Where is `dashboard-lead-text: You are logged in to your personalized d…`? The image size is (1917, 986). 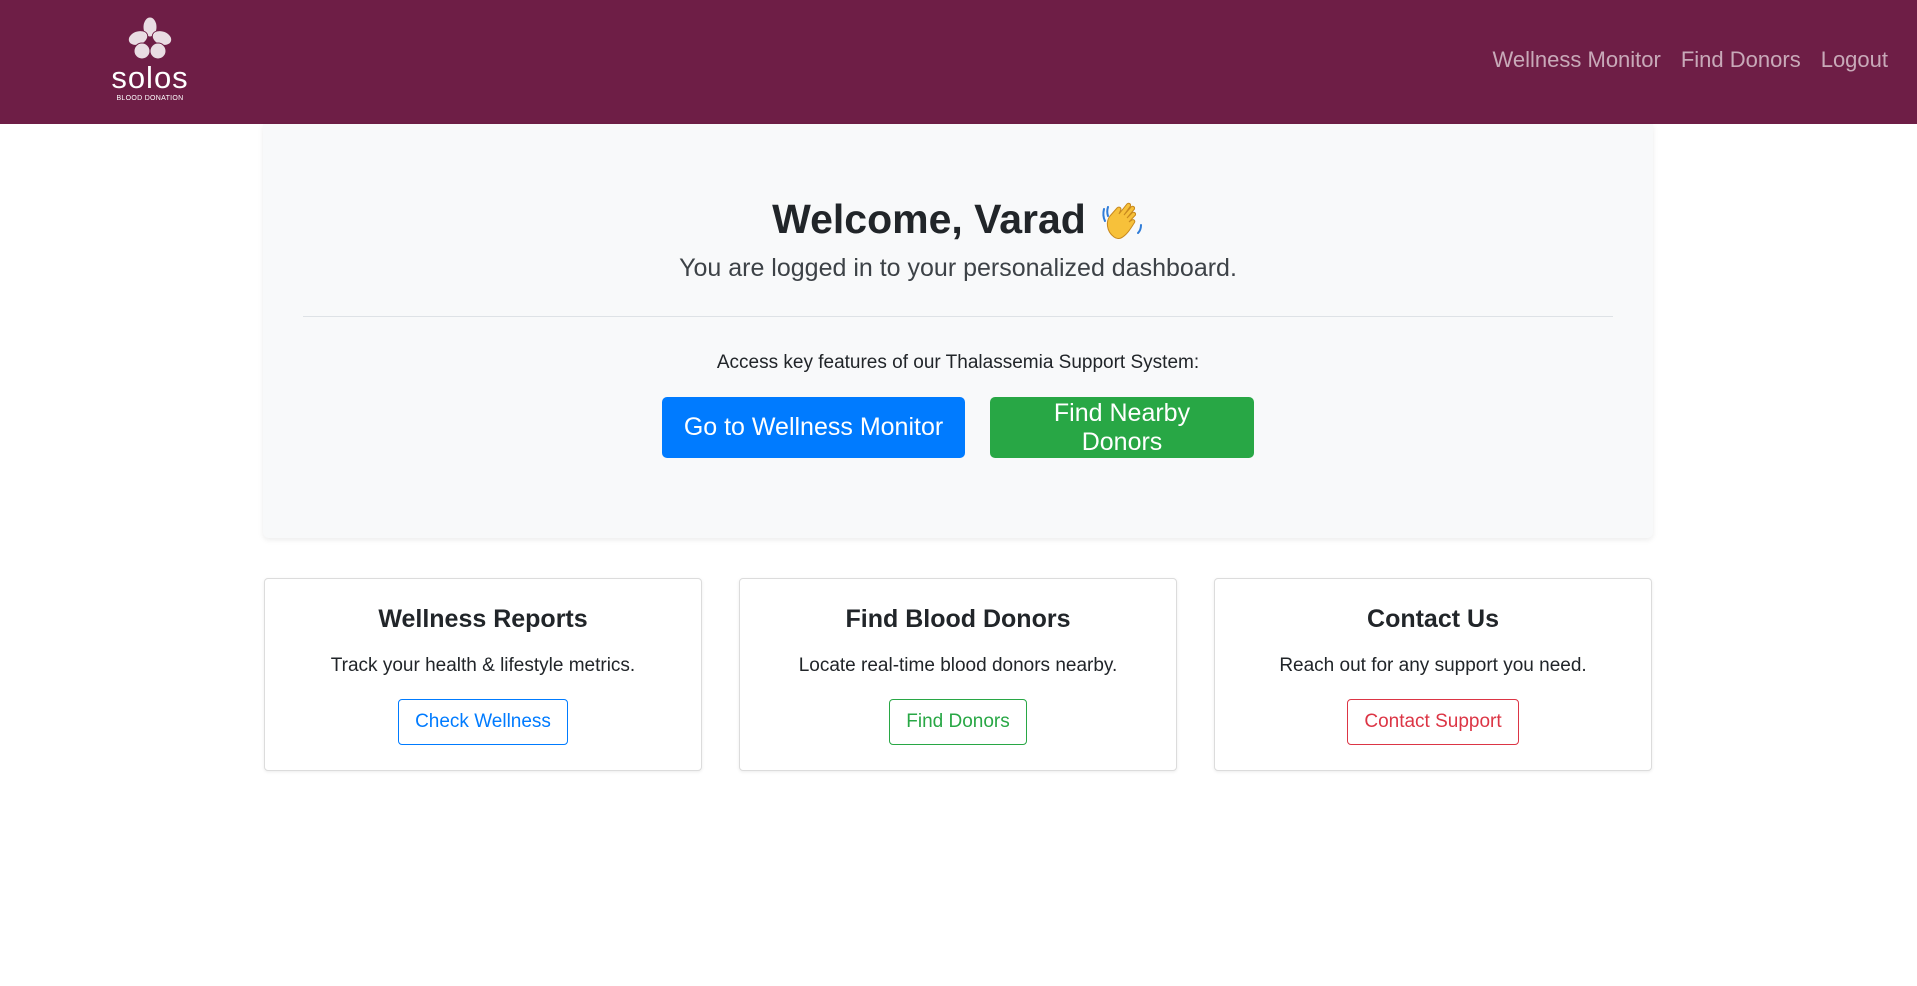
dashboard-lead-text: You are logged in to your personalized d… is located at coordinates (958, 268).